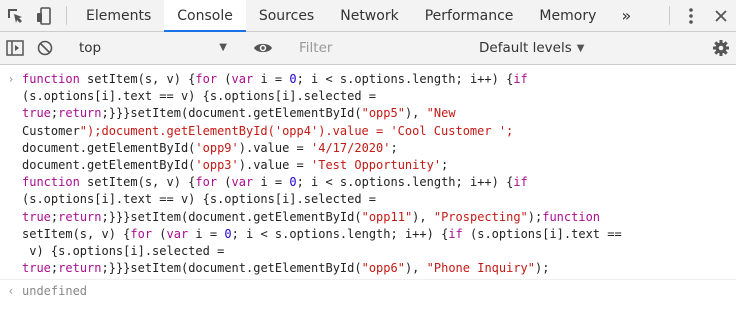  I want to click on kebab-menu-icon, so click(691, 15).